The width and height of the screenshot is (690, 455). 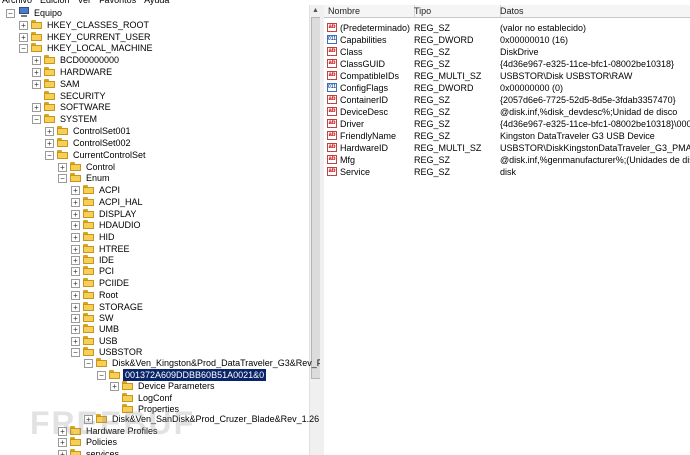 I want to click on folder-icon, so click(x=101, y=362).